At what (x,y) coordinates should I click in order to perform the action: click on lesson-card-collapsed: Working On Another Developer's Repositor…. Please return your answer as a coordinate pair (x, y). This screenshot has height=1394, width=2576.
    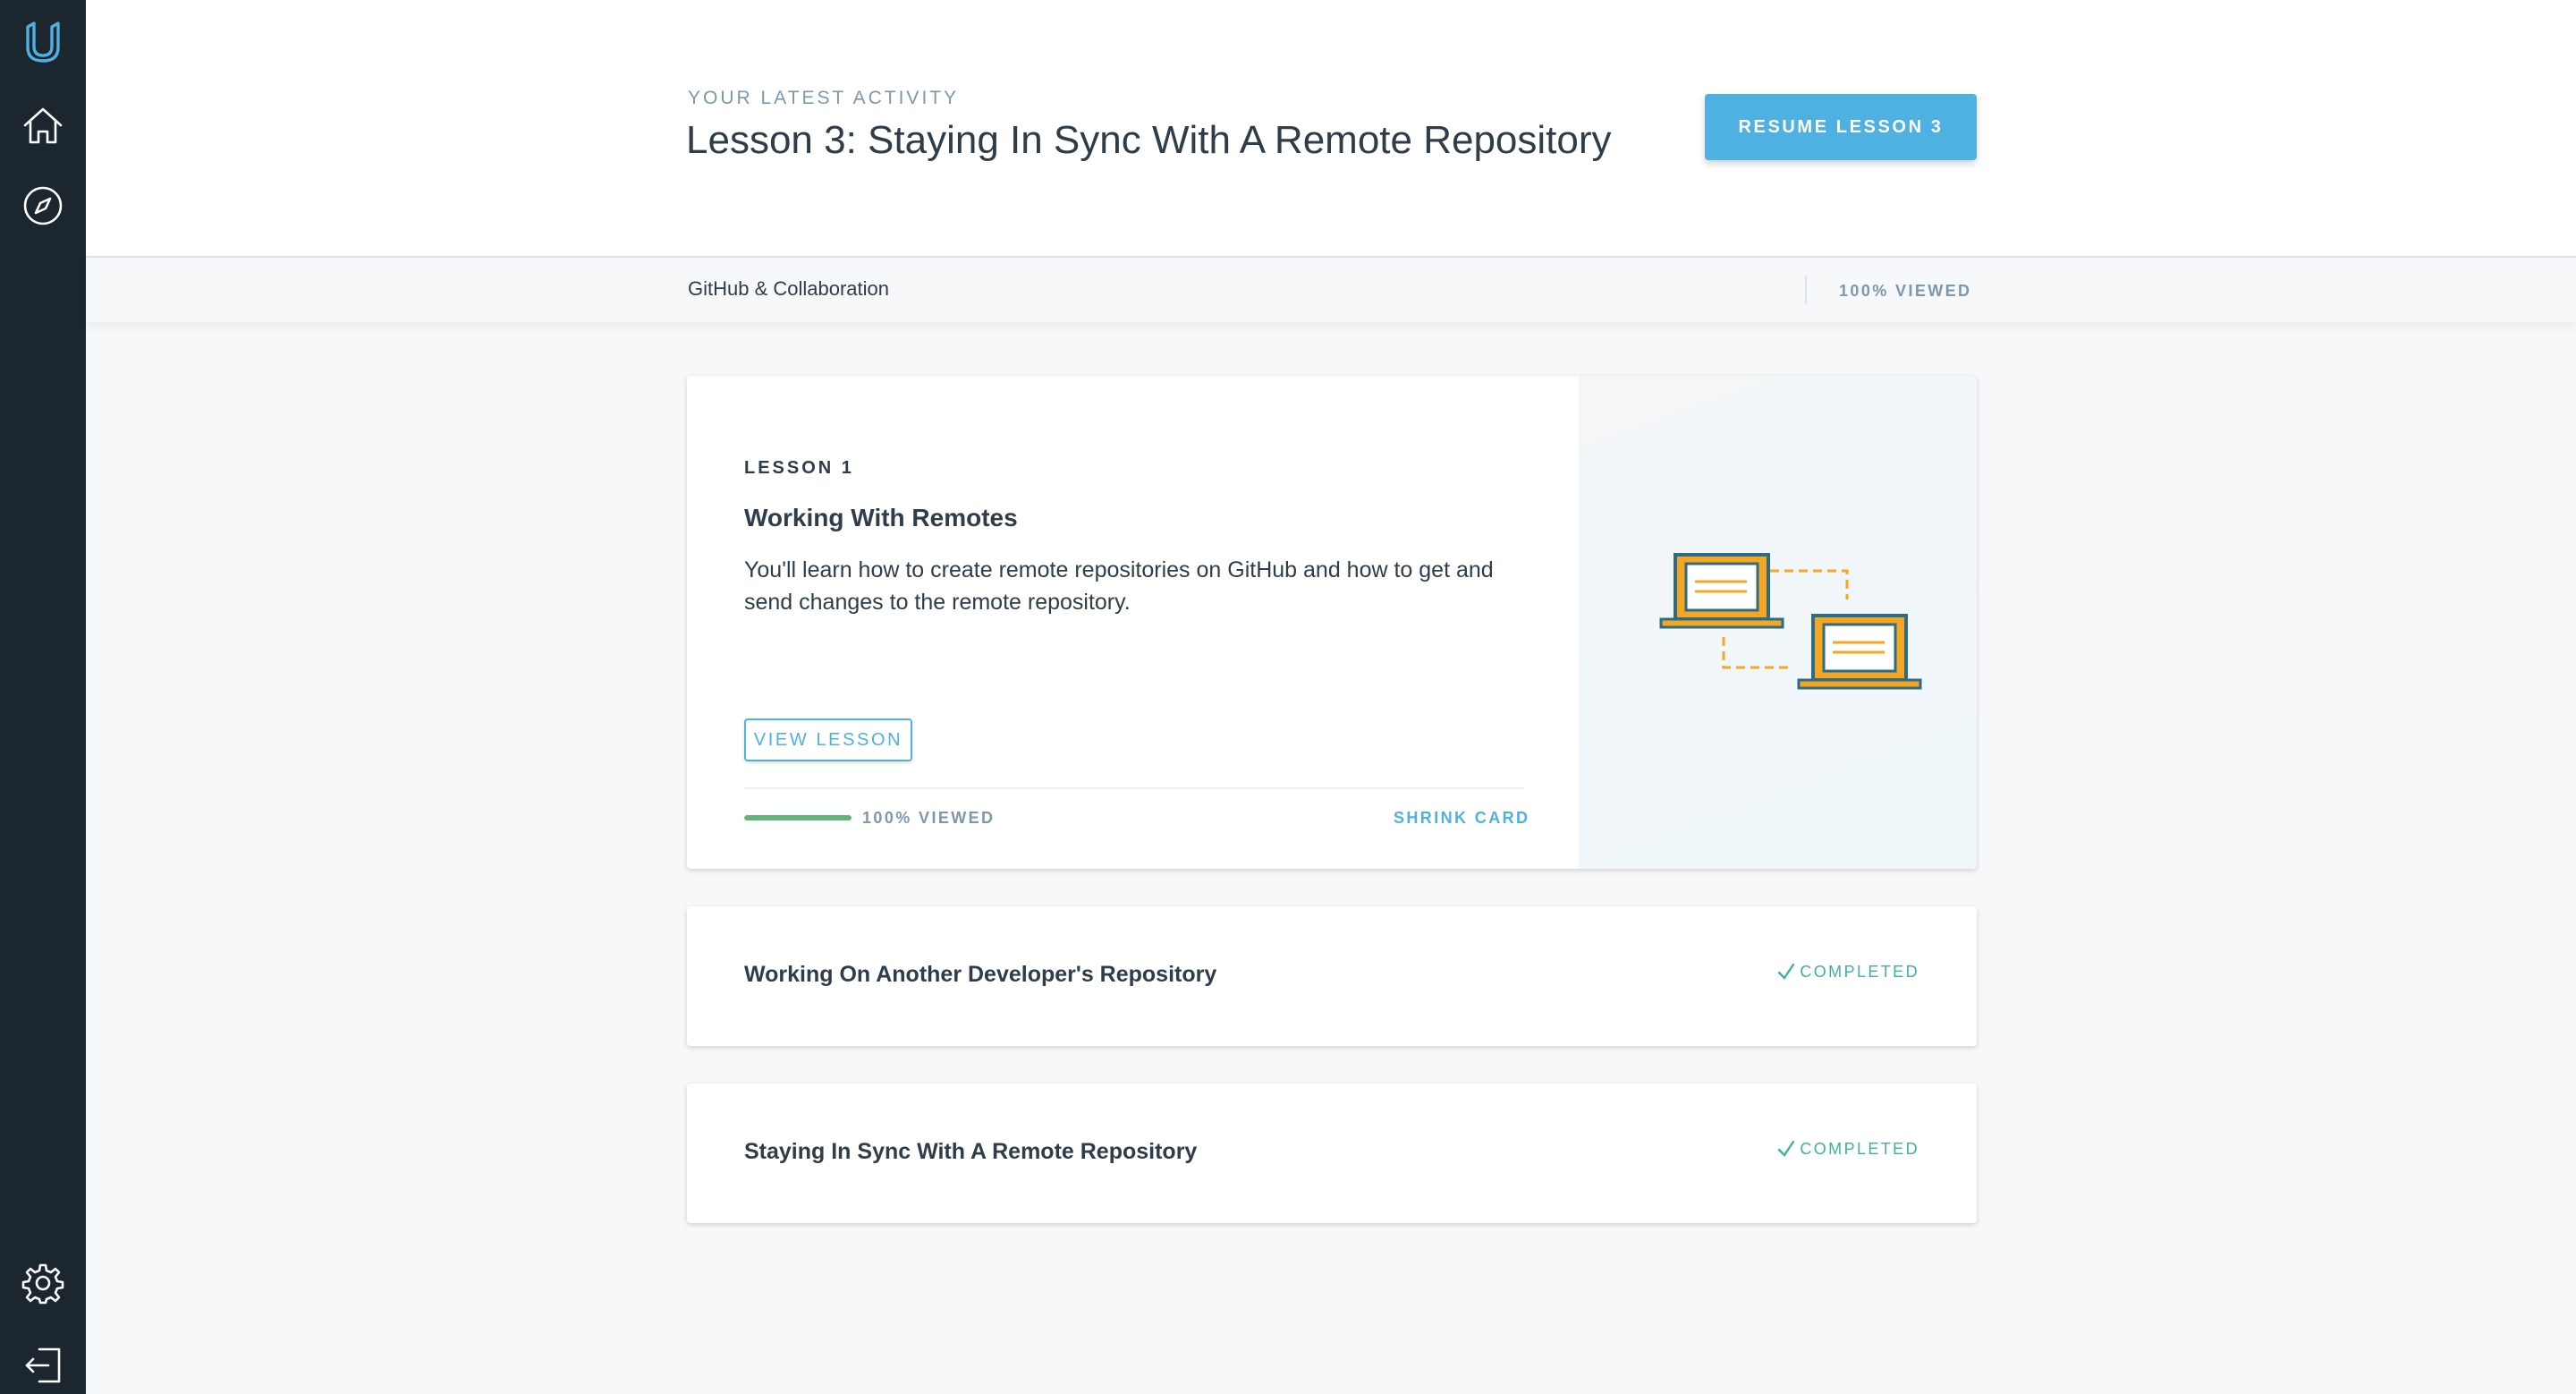
    Looking at the image, I should click on (1332, 976).